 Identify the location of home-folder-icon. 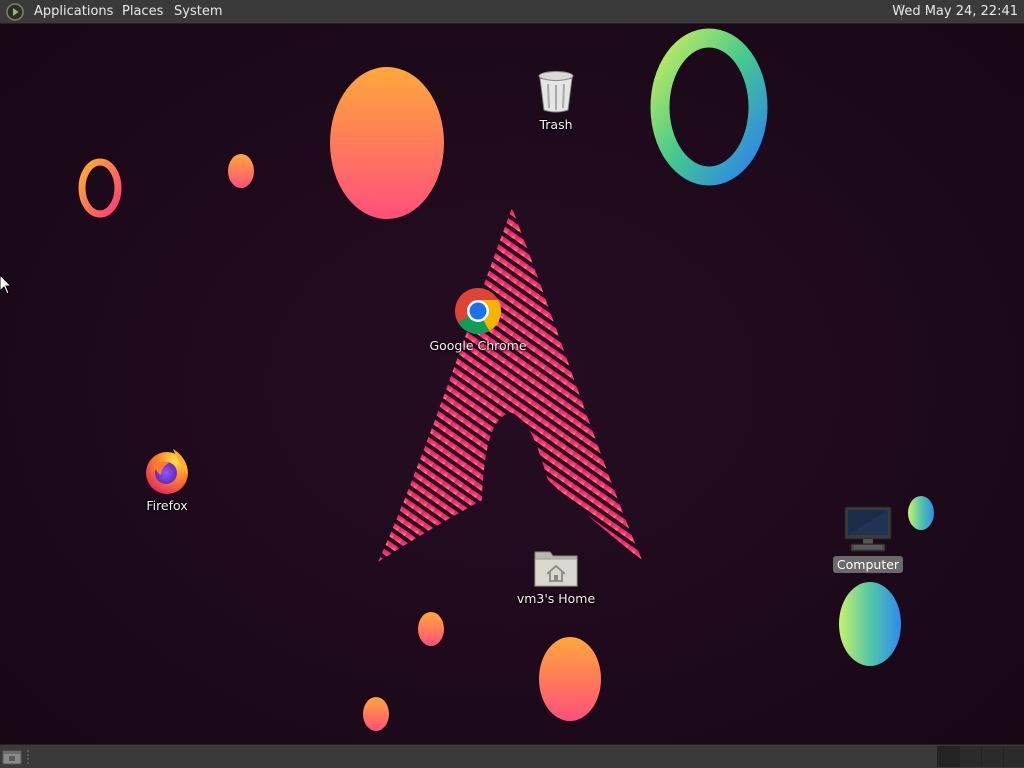
(556, 569).